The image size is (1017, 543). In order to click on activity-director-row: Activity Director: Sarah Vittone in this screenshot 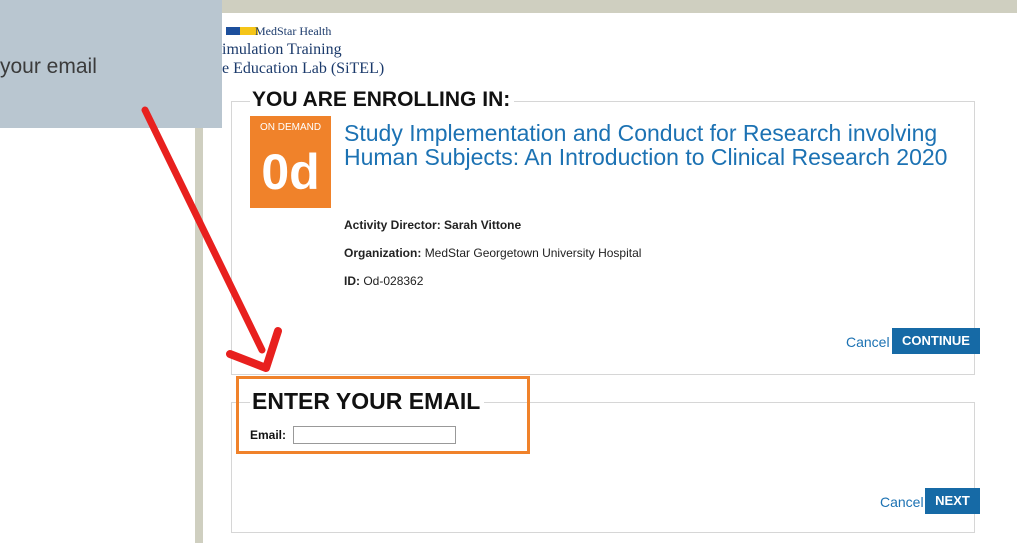, I will do `click(432, 225)`.